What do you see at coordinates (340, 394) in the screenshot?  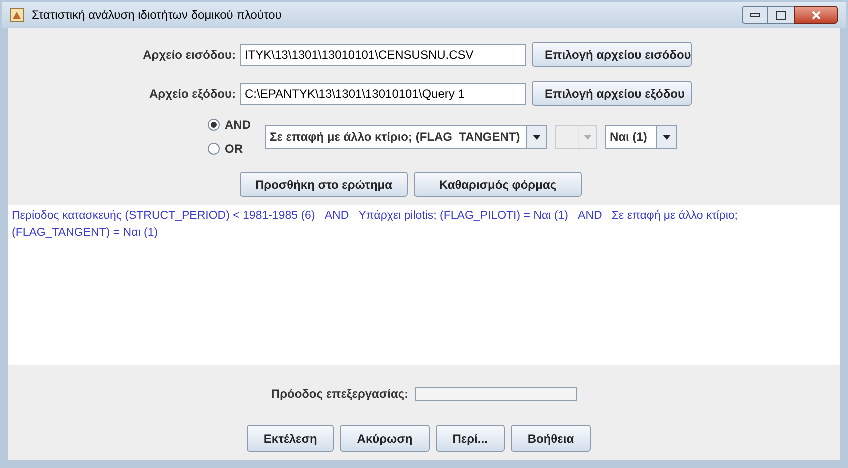 I see `progress-label: Πρόοδος επεξεργασίας:` at bounding box center [340, 394].